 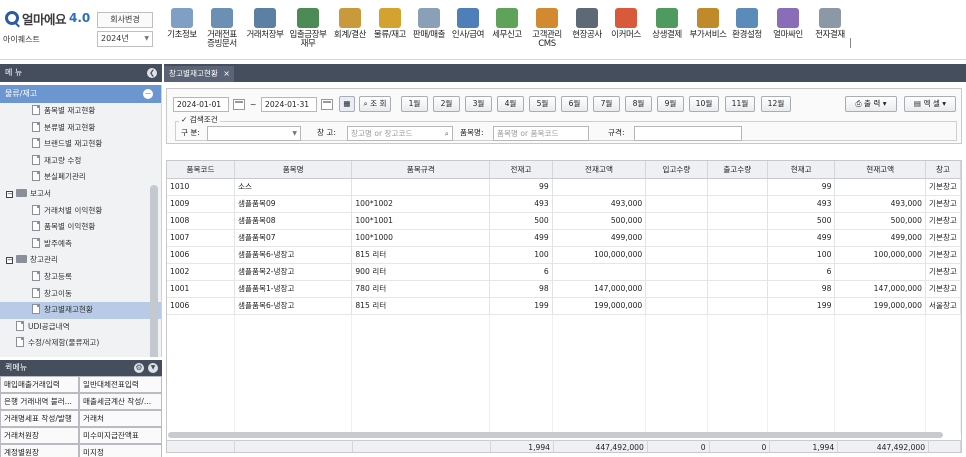 What do you see at coordinates (747, 35) in the screenshot?
I see `menu-label: 환경설정` at bounding box center [747, 35].